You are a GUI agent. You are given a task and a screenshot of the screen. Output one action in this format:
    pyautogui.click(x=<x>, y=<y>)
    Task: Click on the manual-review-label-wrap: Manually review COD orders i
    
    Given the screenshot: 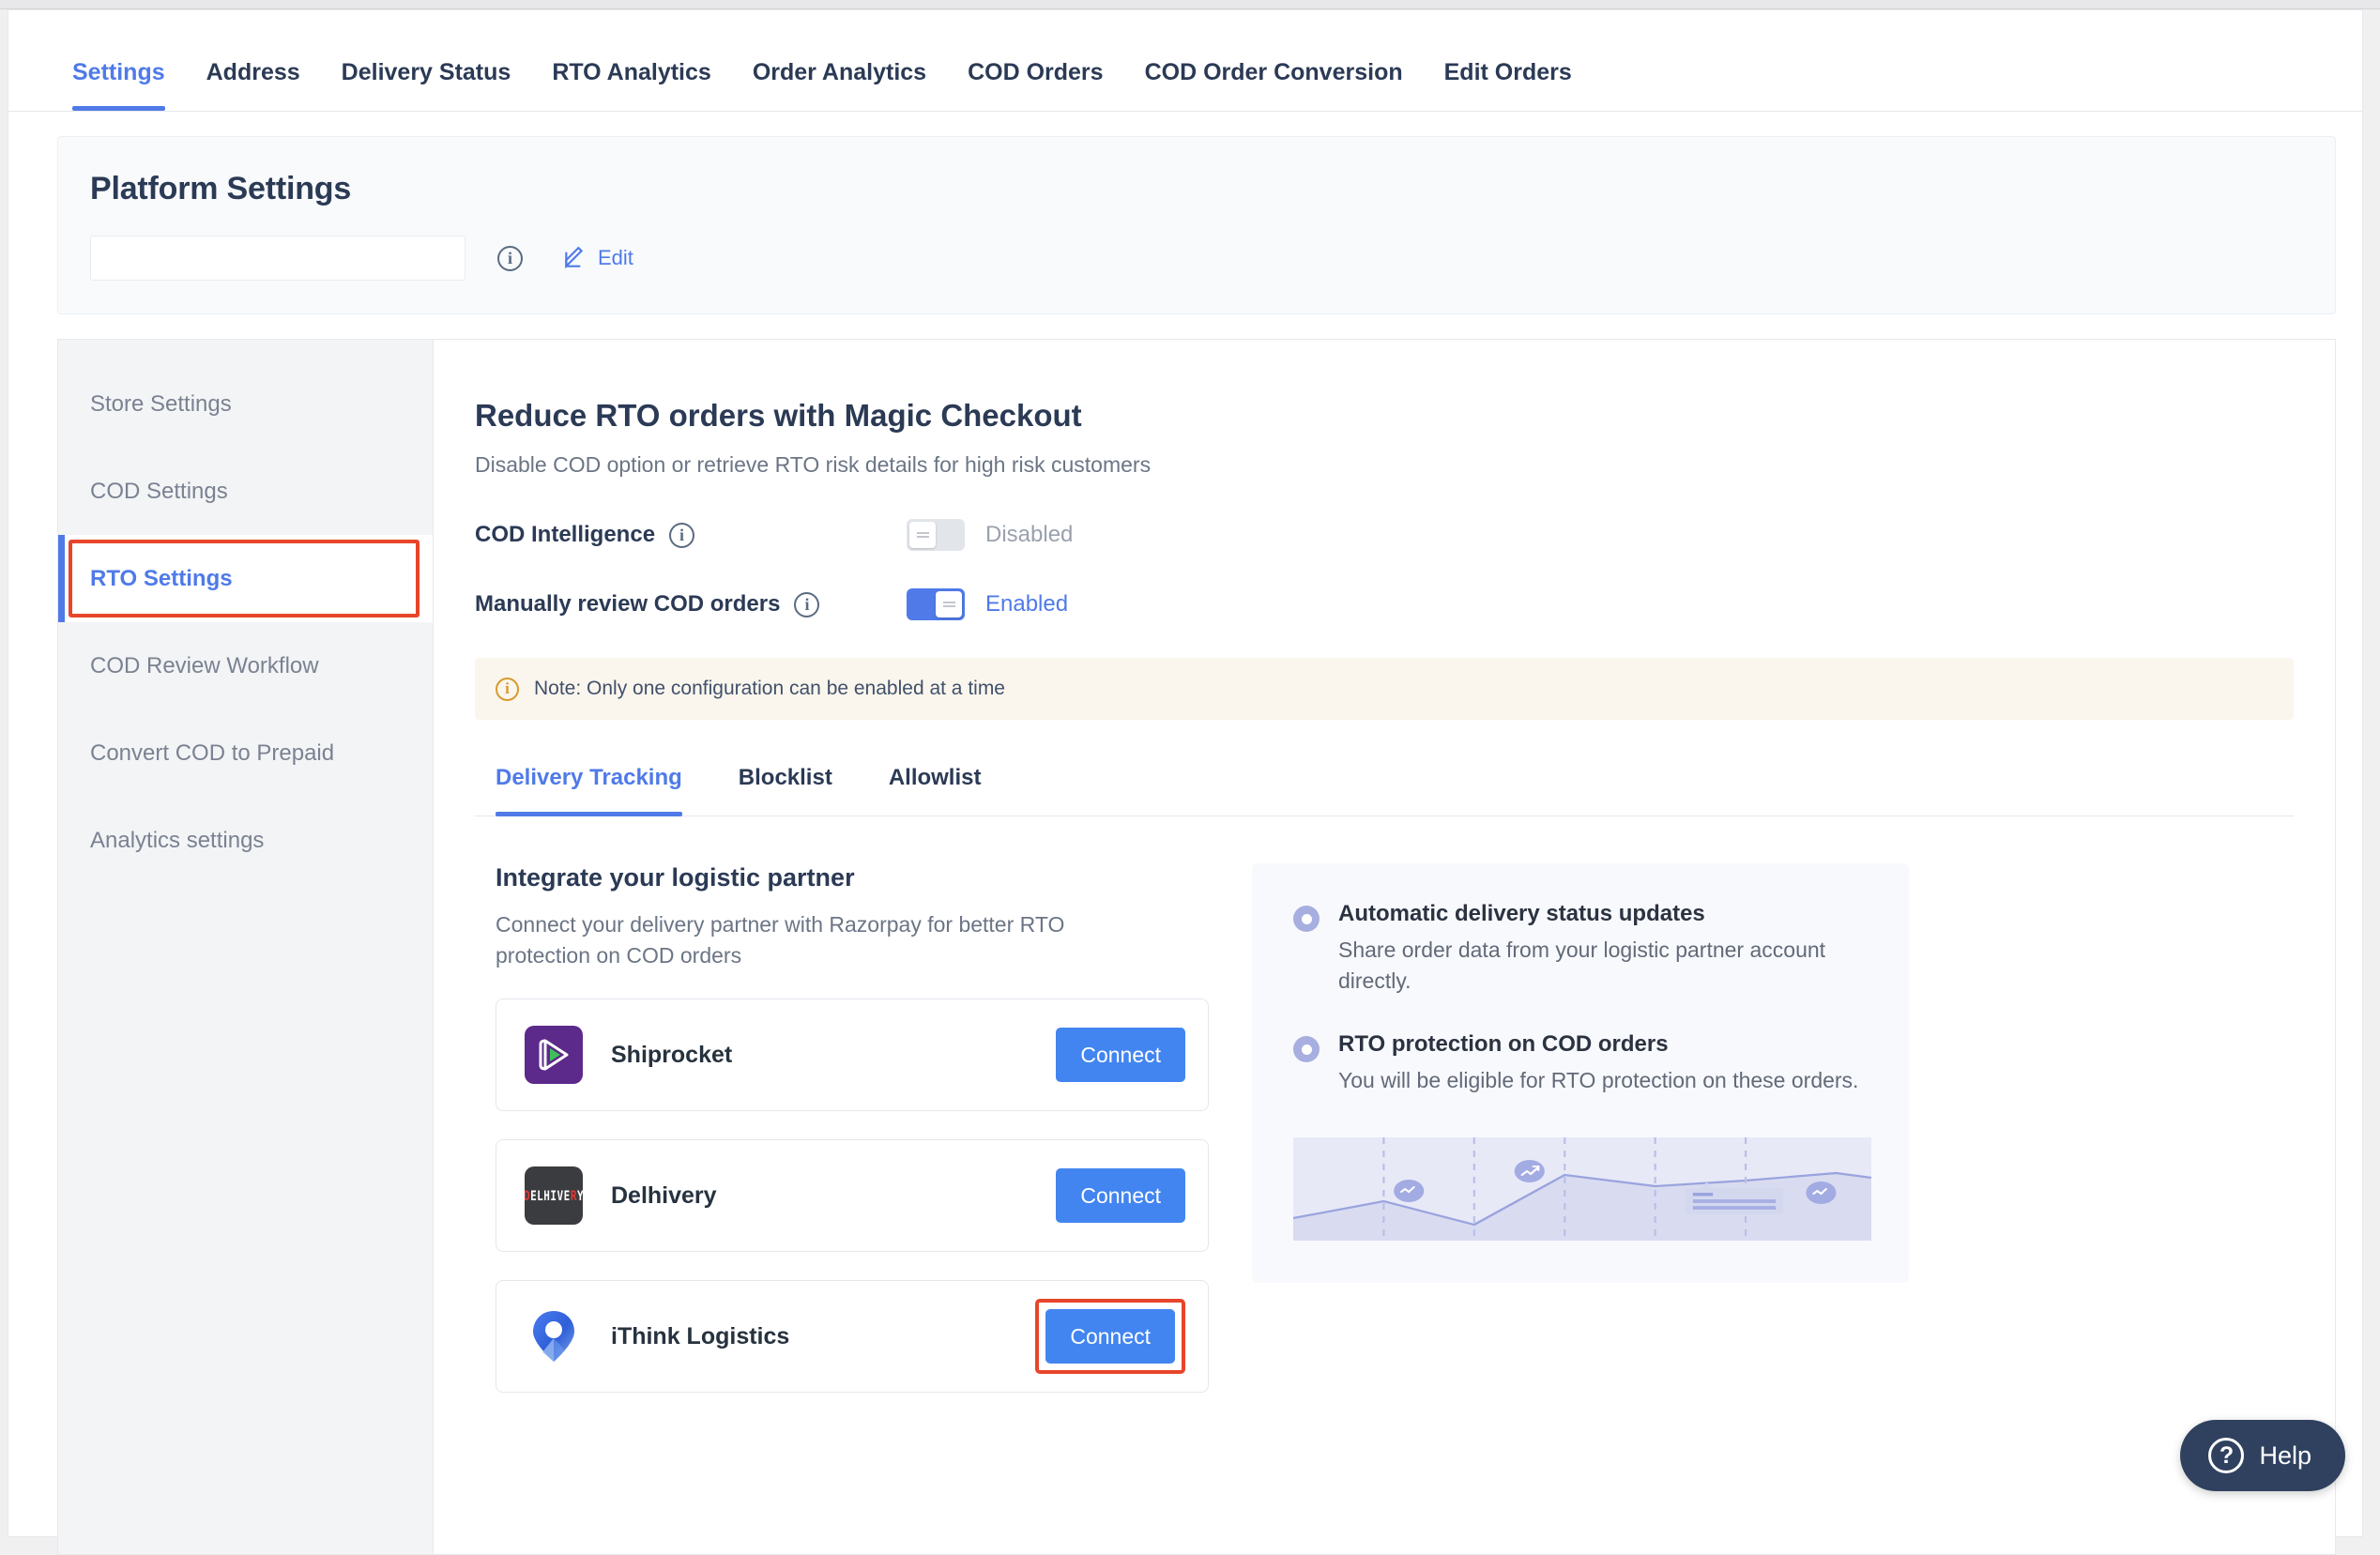 What is the action you would take?
    pyautogui.click(x=691, y=604)
    